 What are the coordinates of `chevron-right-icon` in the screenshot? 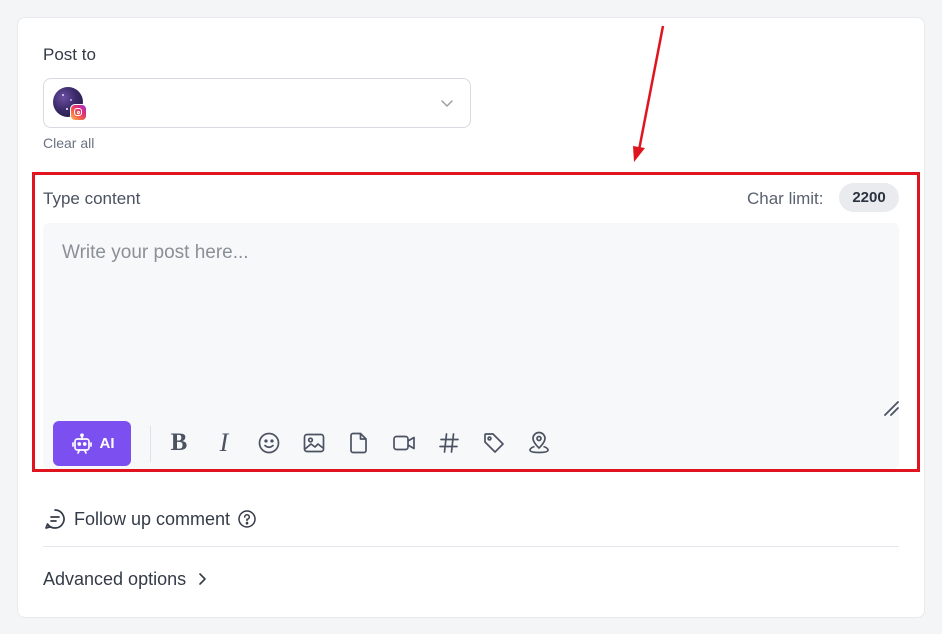 It's located at (202, 579).